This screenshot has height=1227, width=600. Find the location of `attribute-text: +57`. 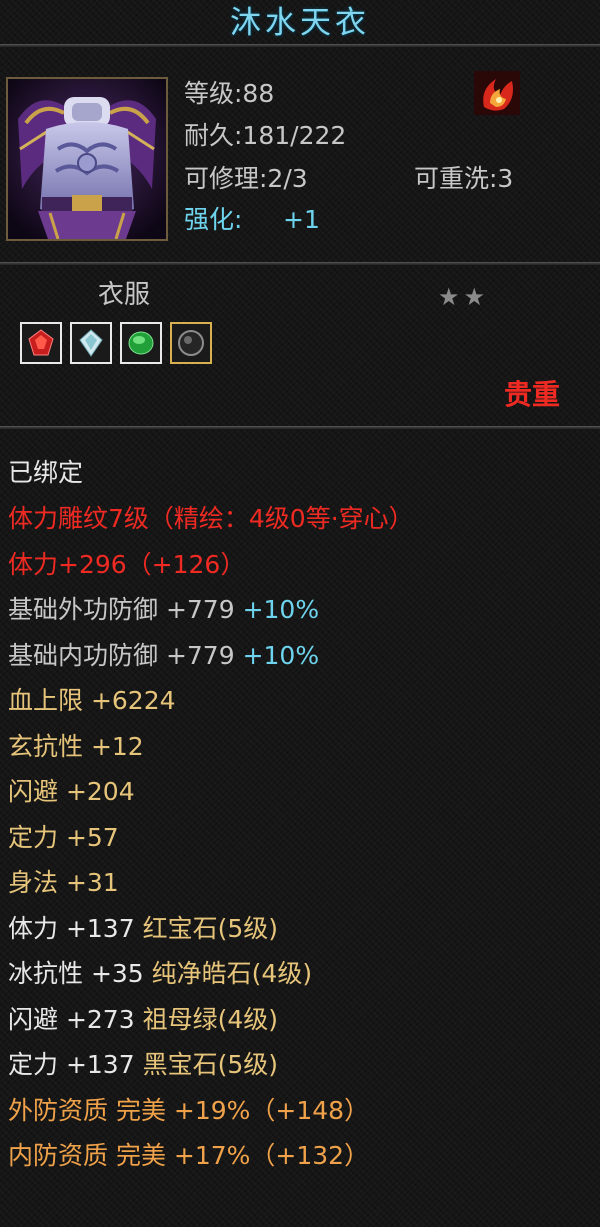

attribute-text: +57 is located at coordinates (92, 837).